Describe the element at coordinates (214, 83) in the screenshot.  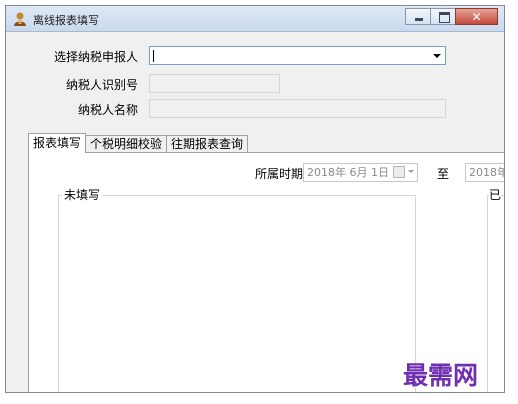
I see `taxpayer-id-field` at that location.